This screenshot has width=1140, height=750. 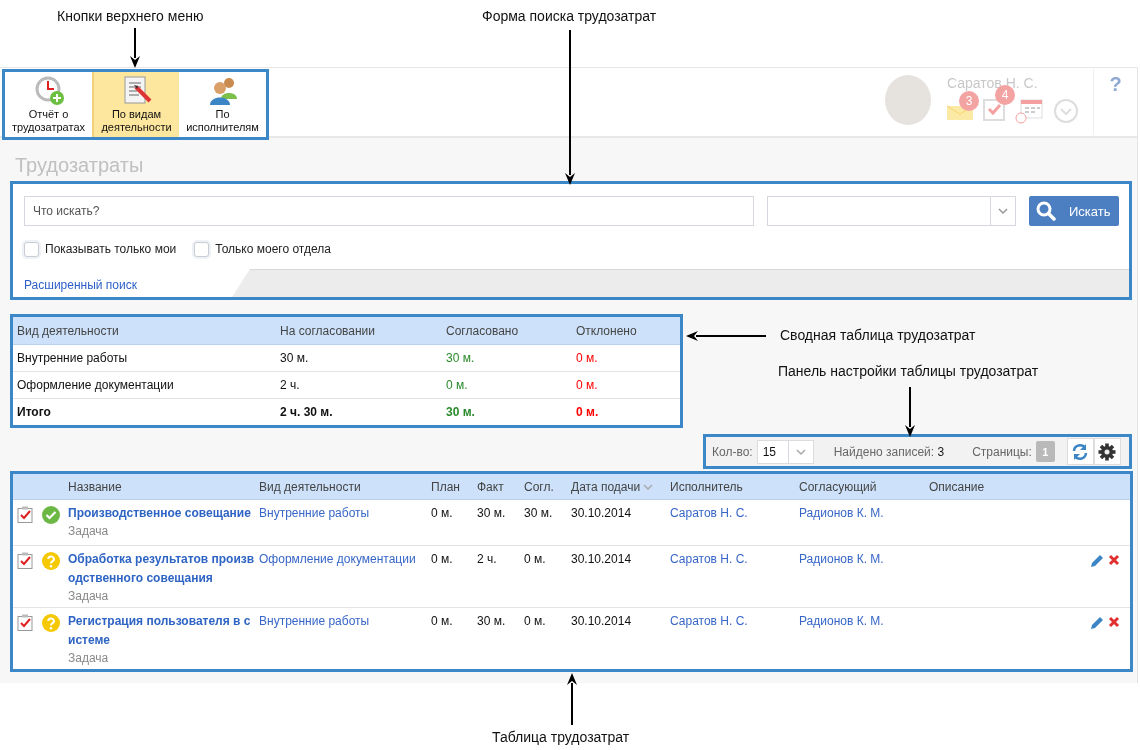 I want to click on checkbox-label: Показывать только мои, so click(x=111, y=249).